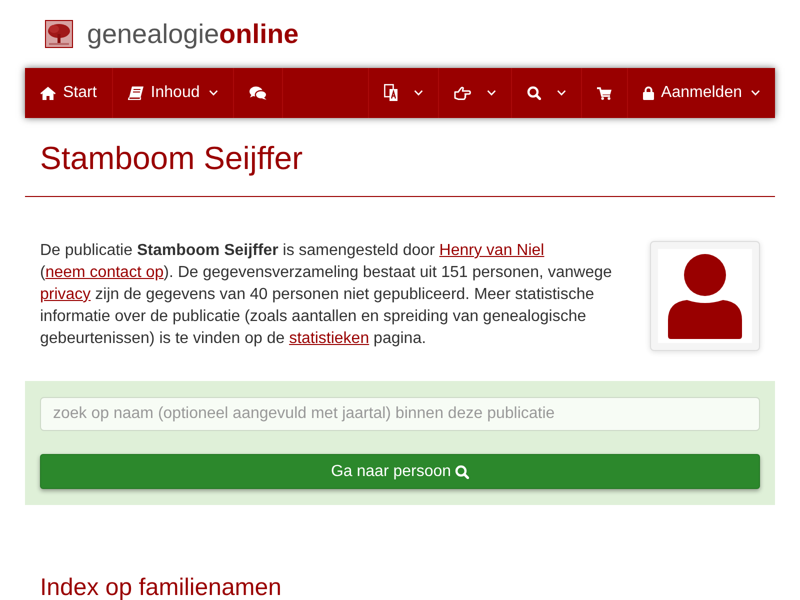 The image size is (800, 600). I want to click on nav-link: Aanmelden, so click(701, 93).